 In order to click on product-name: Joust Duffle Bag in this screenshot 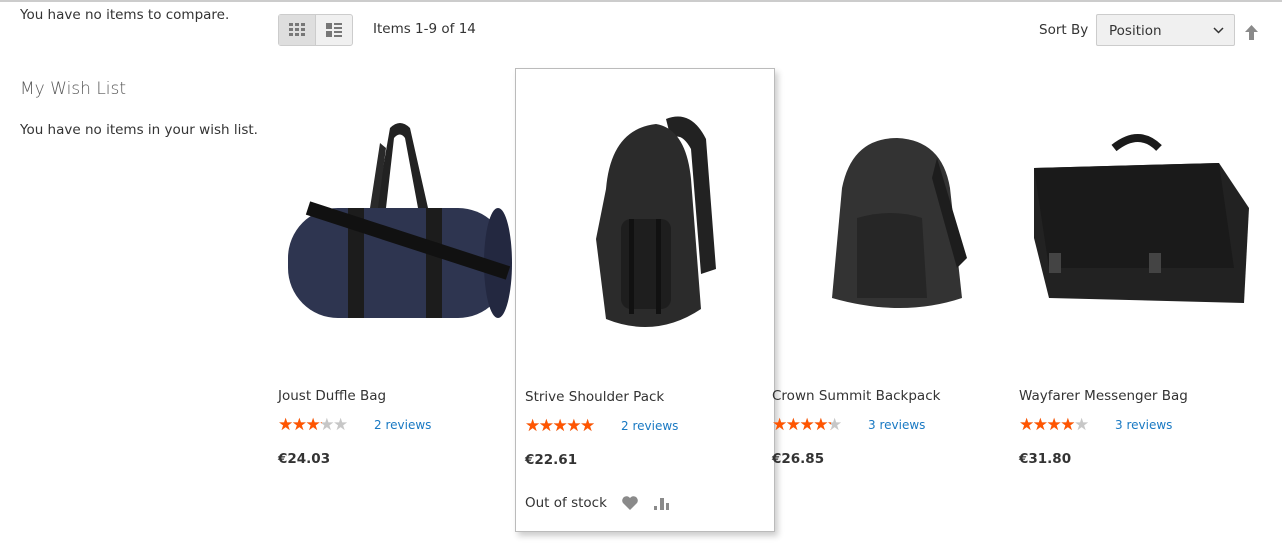, I will do `click(332, 396)`.